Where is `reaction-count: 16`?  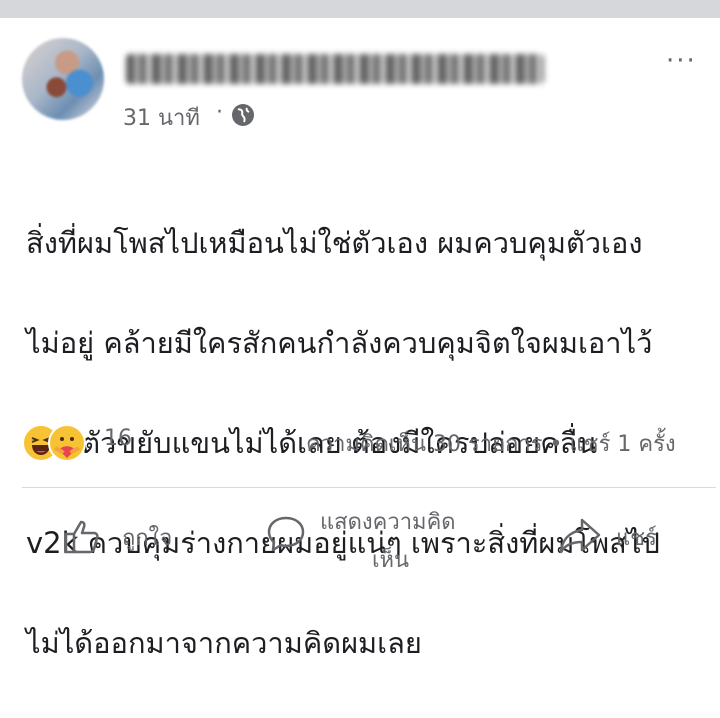
reaction-count: 16 is located at coordinates (118, 438).